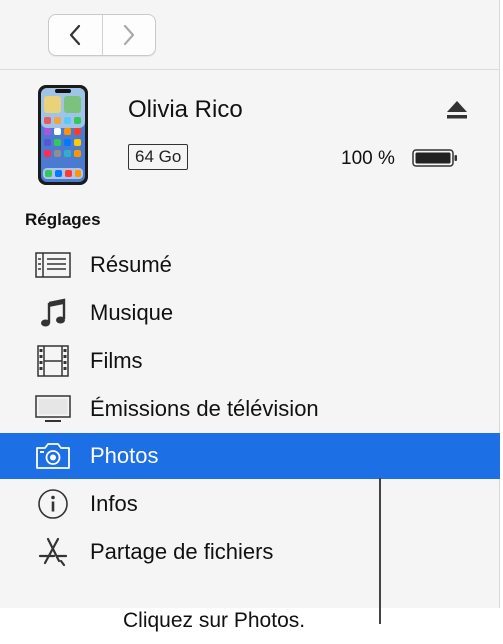 The width and height of the screenshot is (503, 644). I want to click on sidebar-item-file-sharing: Partage de fichiers, so click(250, 552).